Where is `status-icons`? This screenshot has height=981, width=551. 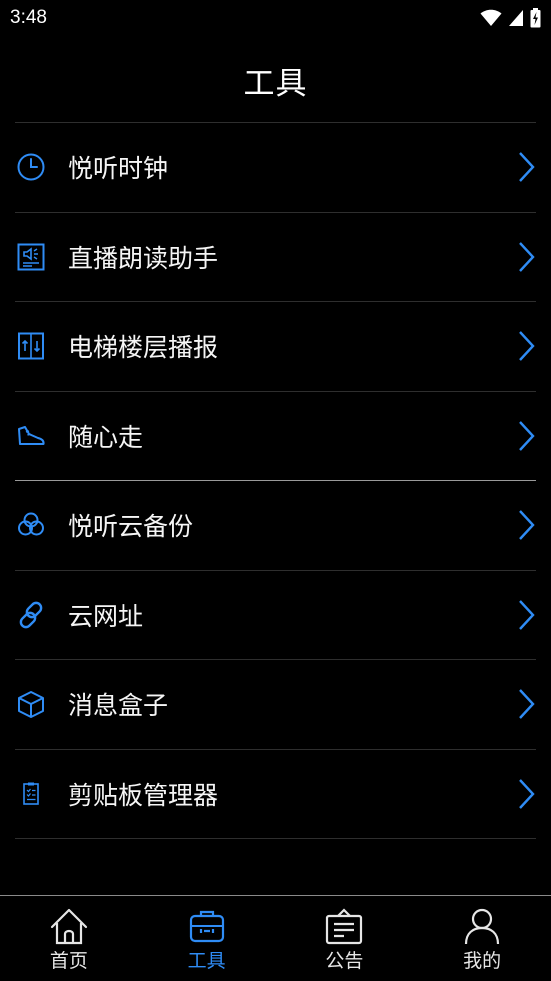 status-icons is located at coordinates (510, 18).